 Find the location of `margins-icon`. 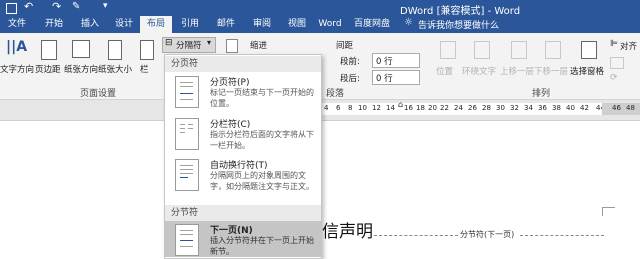

margins-icon is located at coordinates (49, 50).